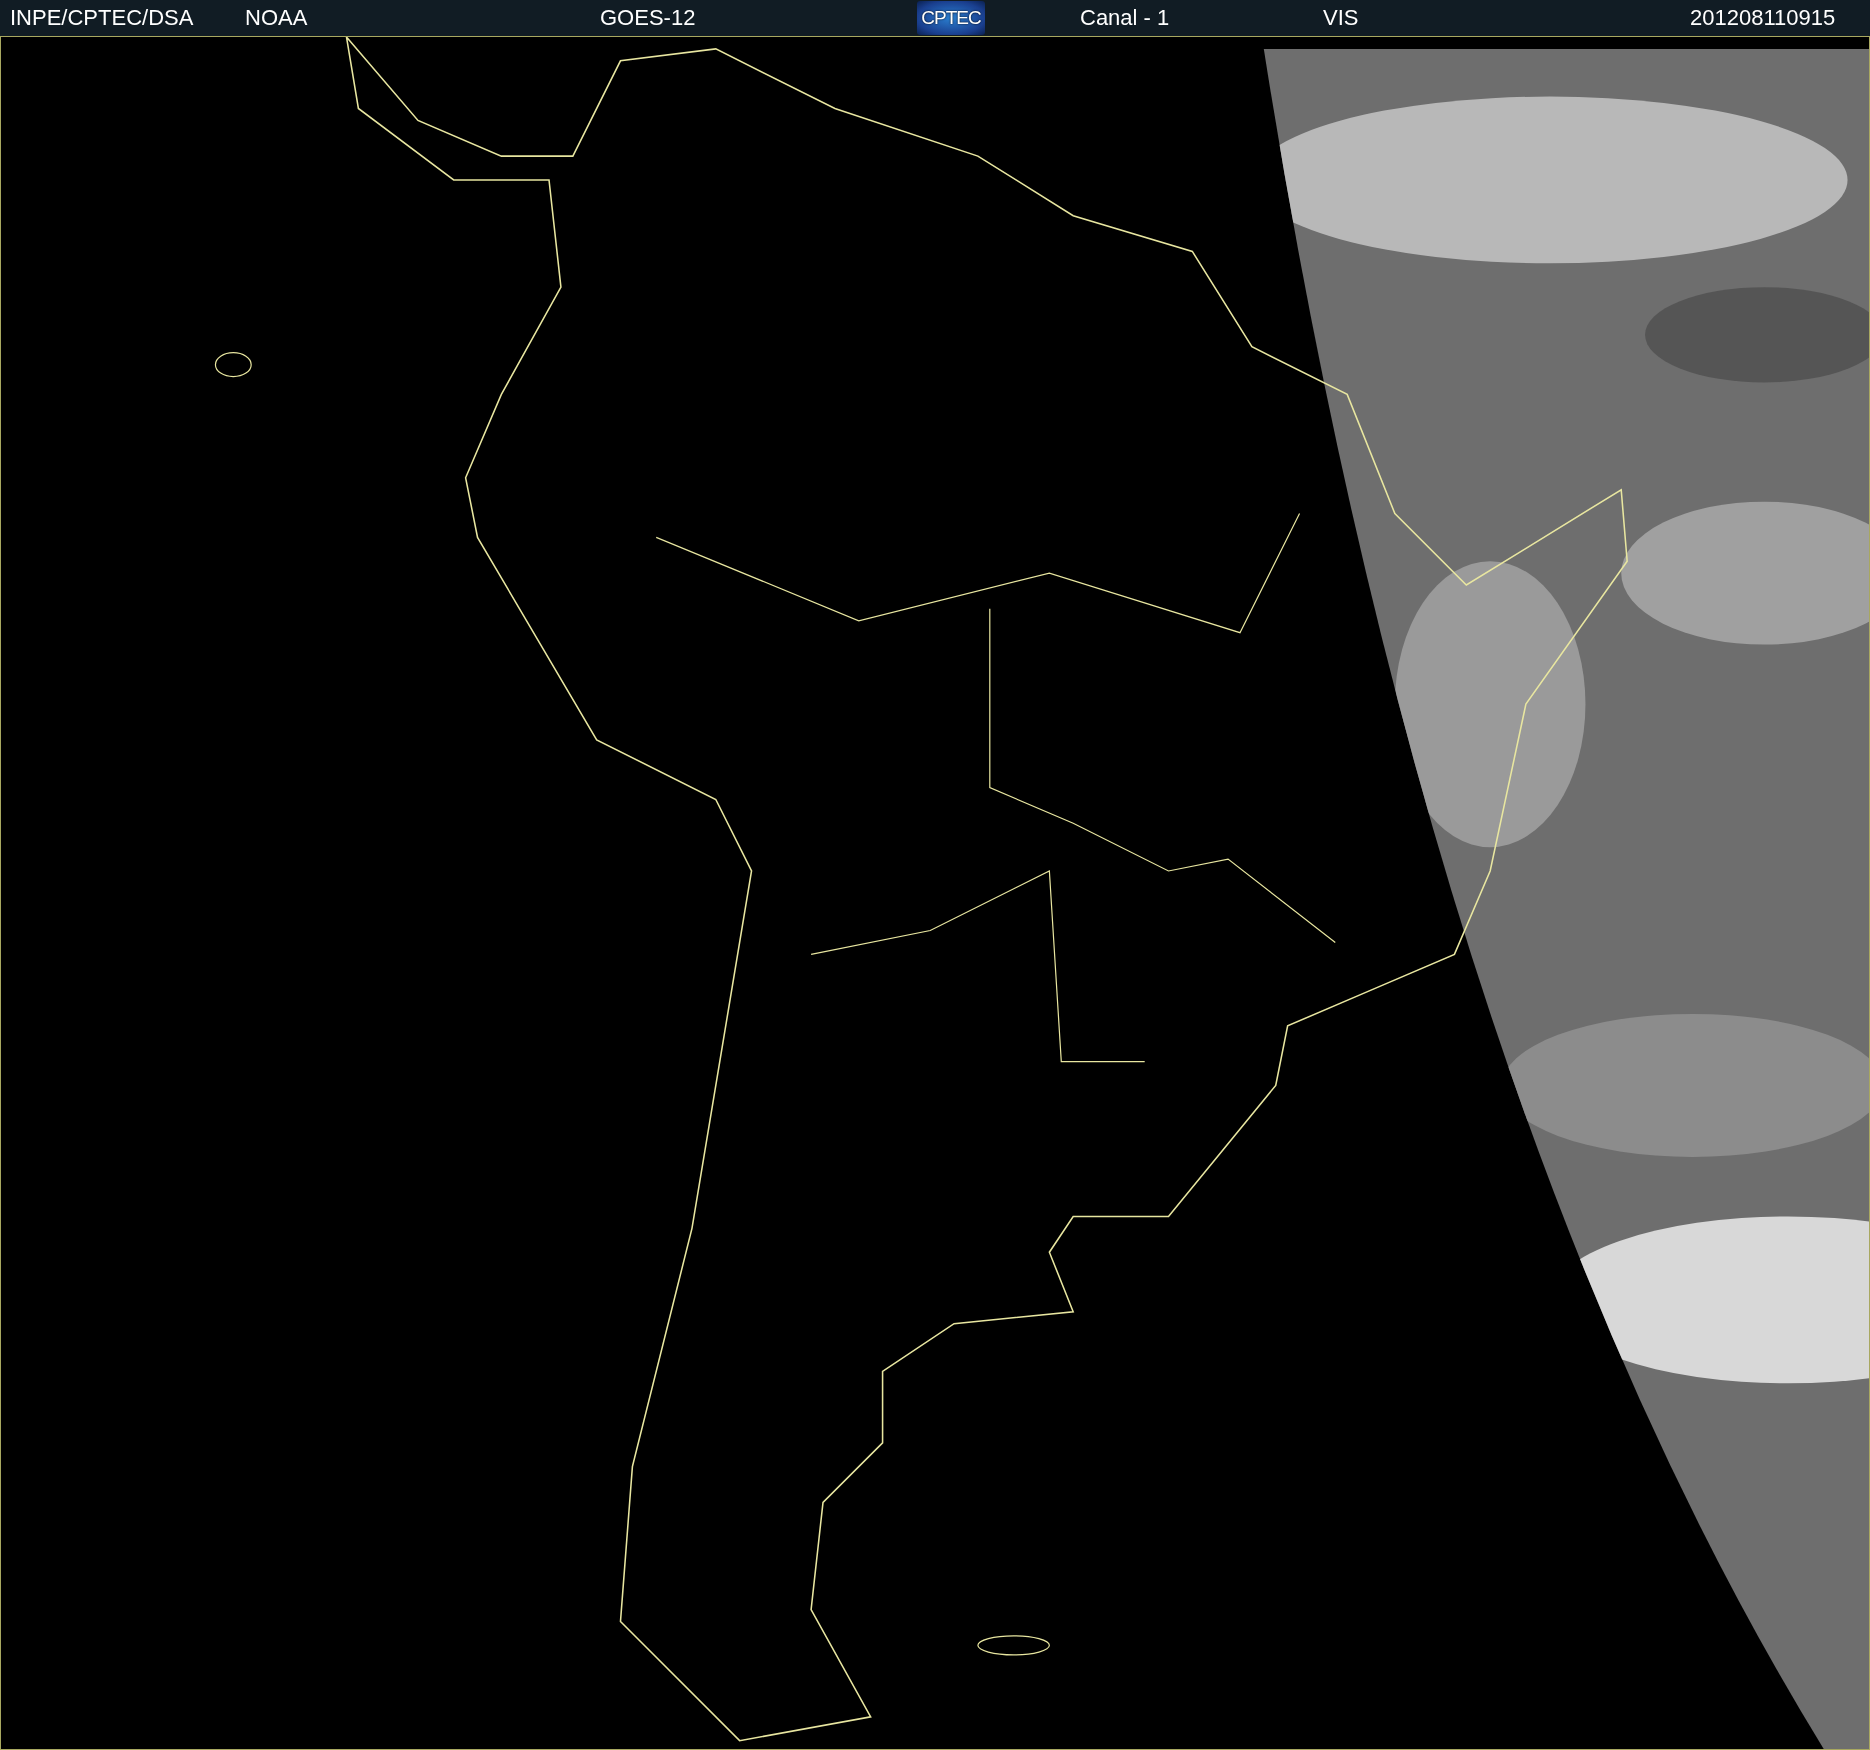 The image size is (1870, 1750). I want to click on agency-label: NOAA, so click(277, 18).